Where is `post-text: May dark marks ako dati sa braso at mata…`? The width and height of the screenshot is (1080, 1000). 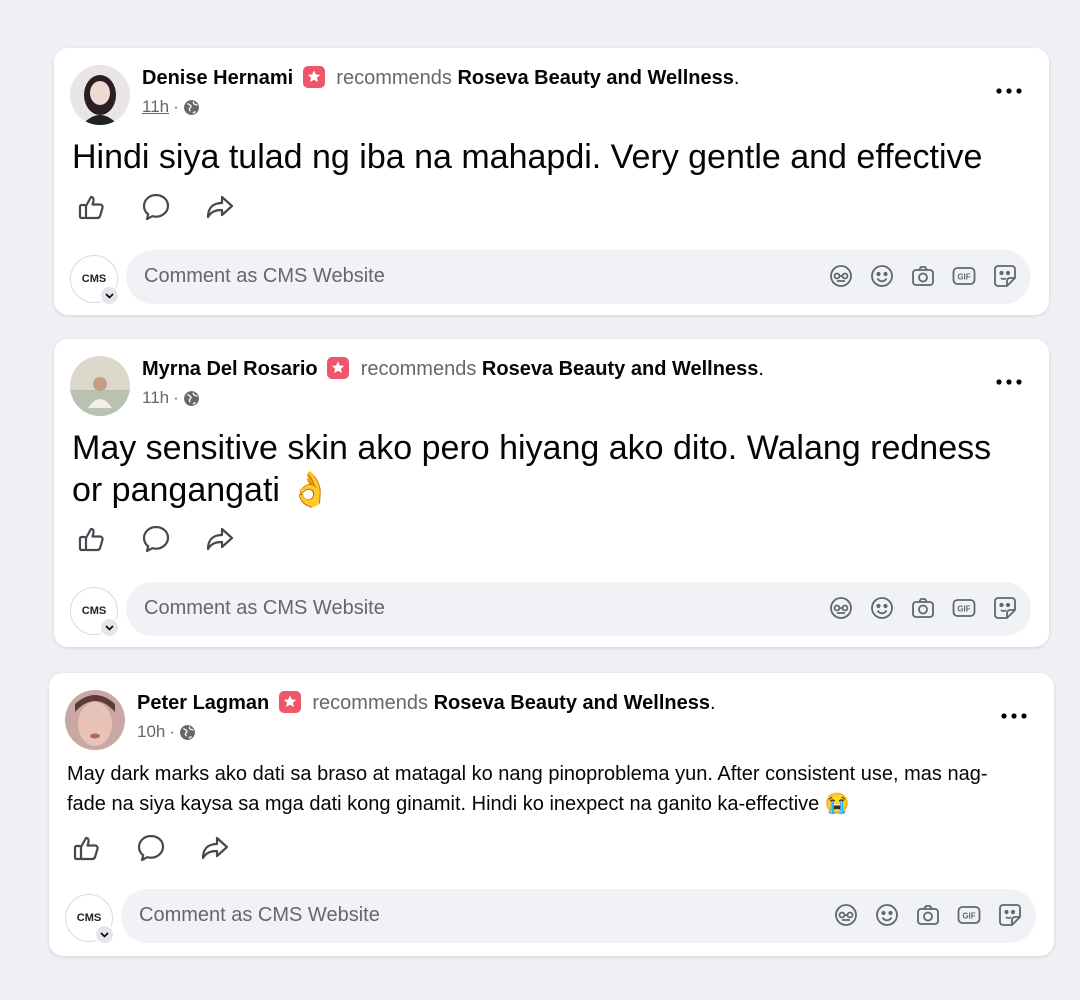
post-text: May dark marks ako dati sa braso at mata… is located at coordinates (527, 789).